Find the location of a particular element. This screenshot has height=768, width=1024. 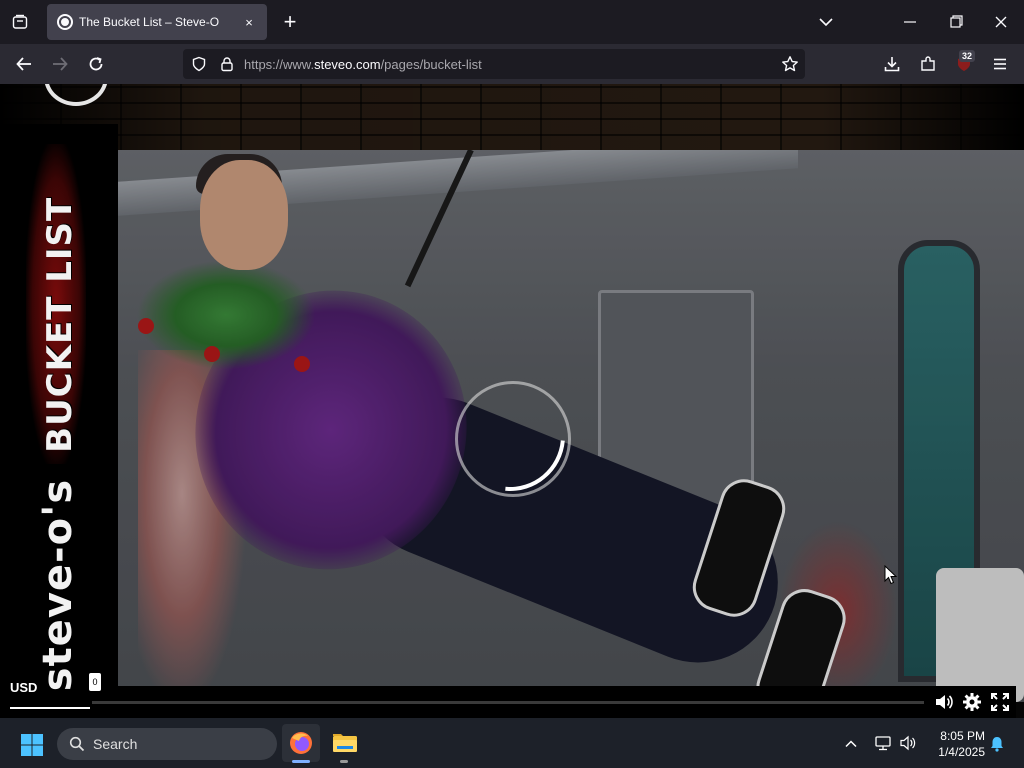

navigation-toolbar: https://www.steveo.com/pages/bucket-list is located at coordinates (512, 64).